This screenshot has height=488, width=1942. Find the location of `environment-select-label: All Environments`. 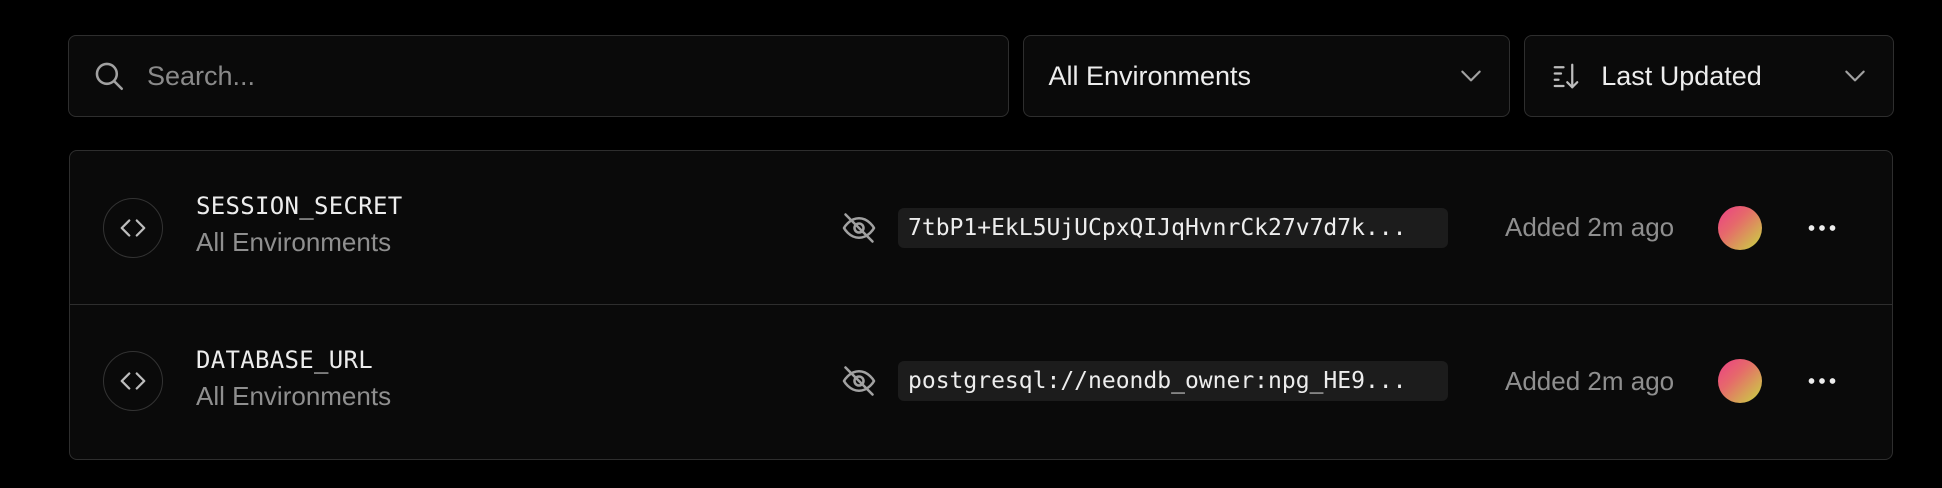

environment-select-label: All Environments is located at coordinates (1150, 75).